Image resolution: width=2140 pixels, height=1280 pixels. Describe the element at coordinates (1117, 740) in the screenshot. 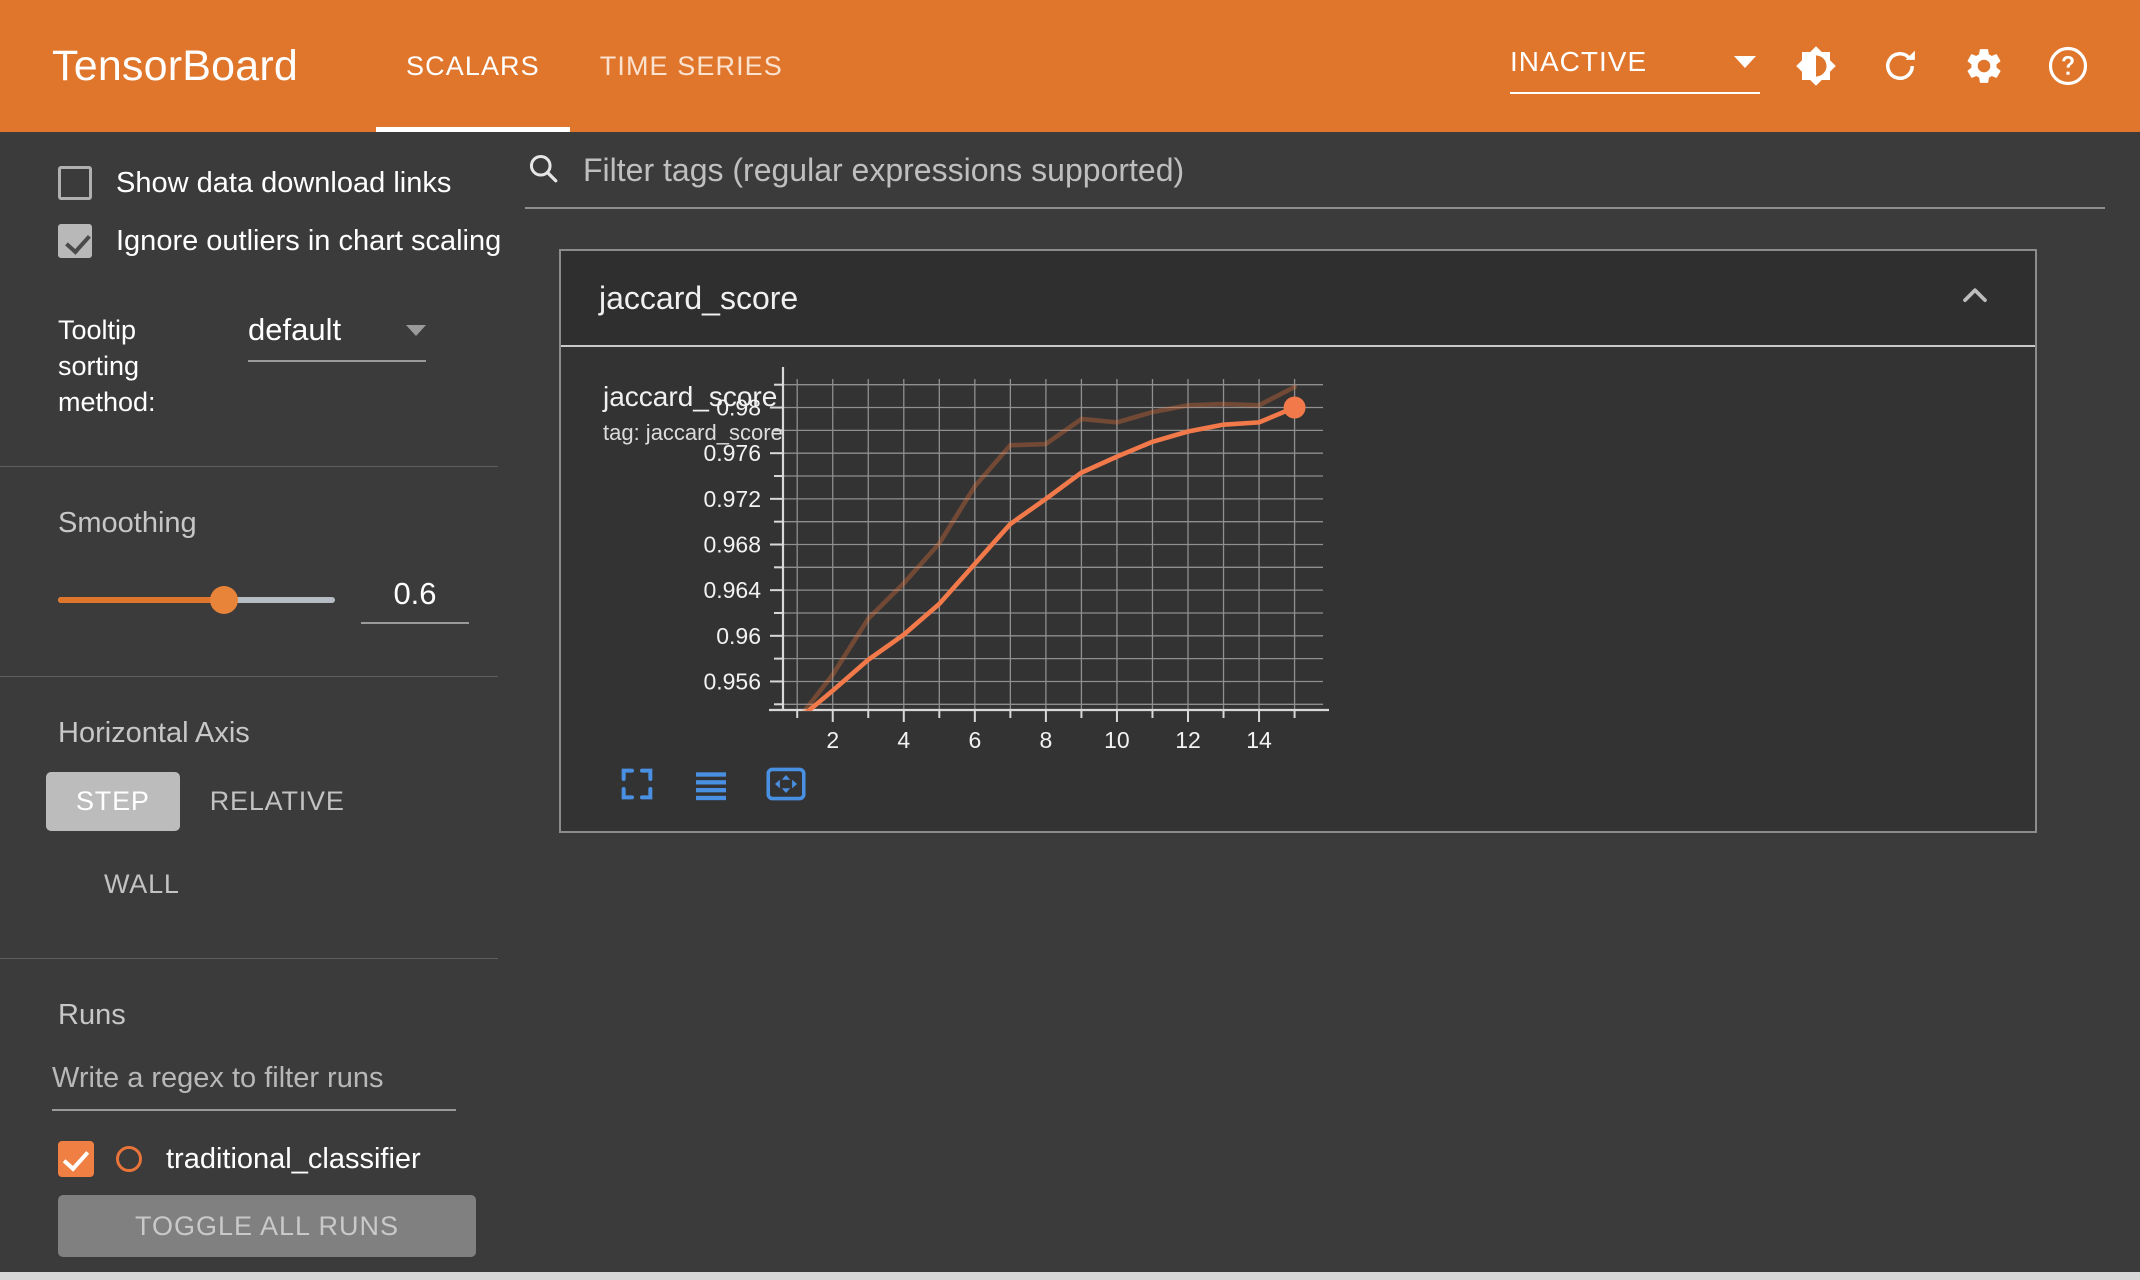

I see `svg-text: 10` at that location.